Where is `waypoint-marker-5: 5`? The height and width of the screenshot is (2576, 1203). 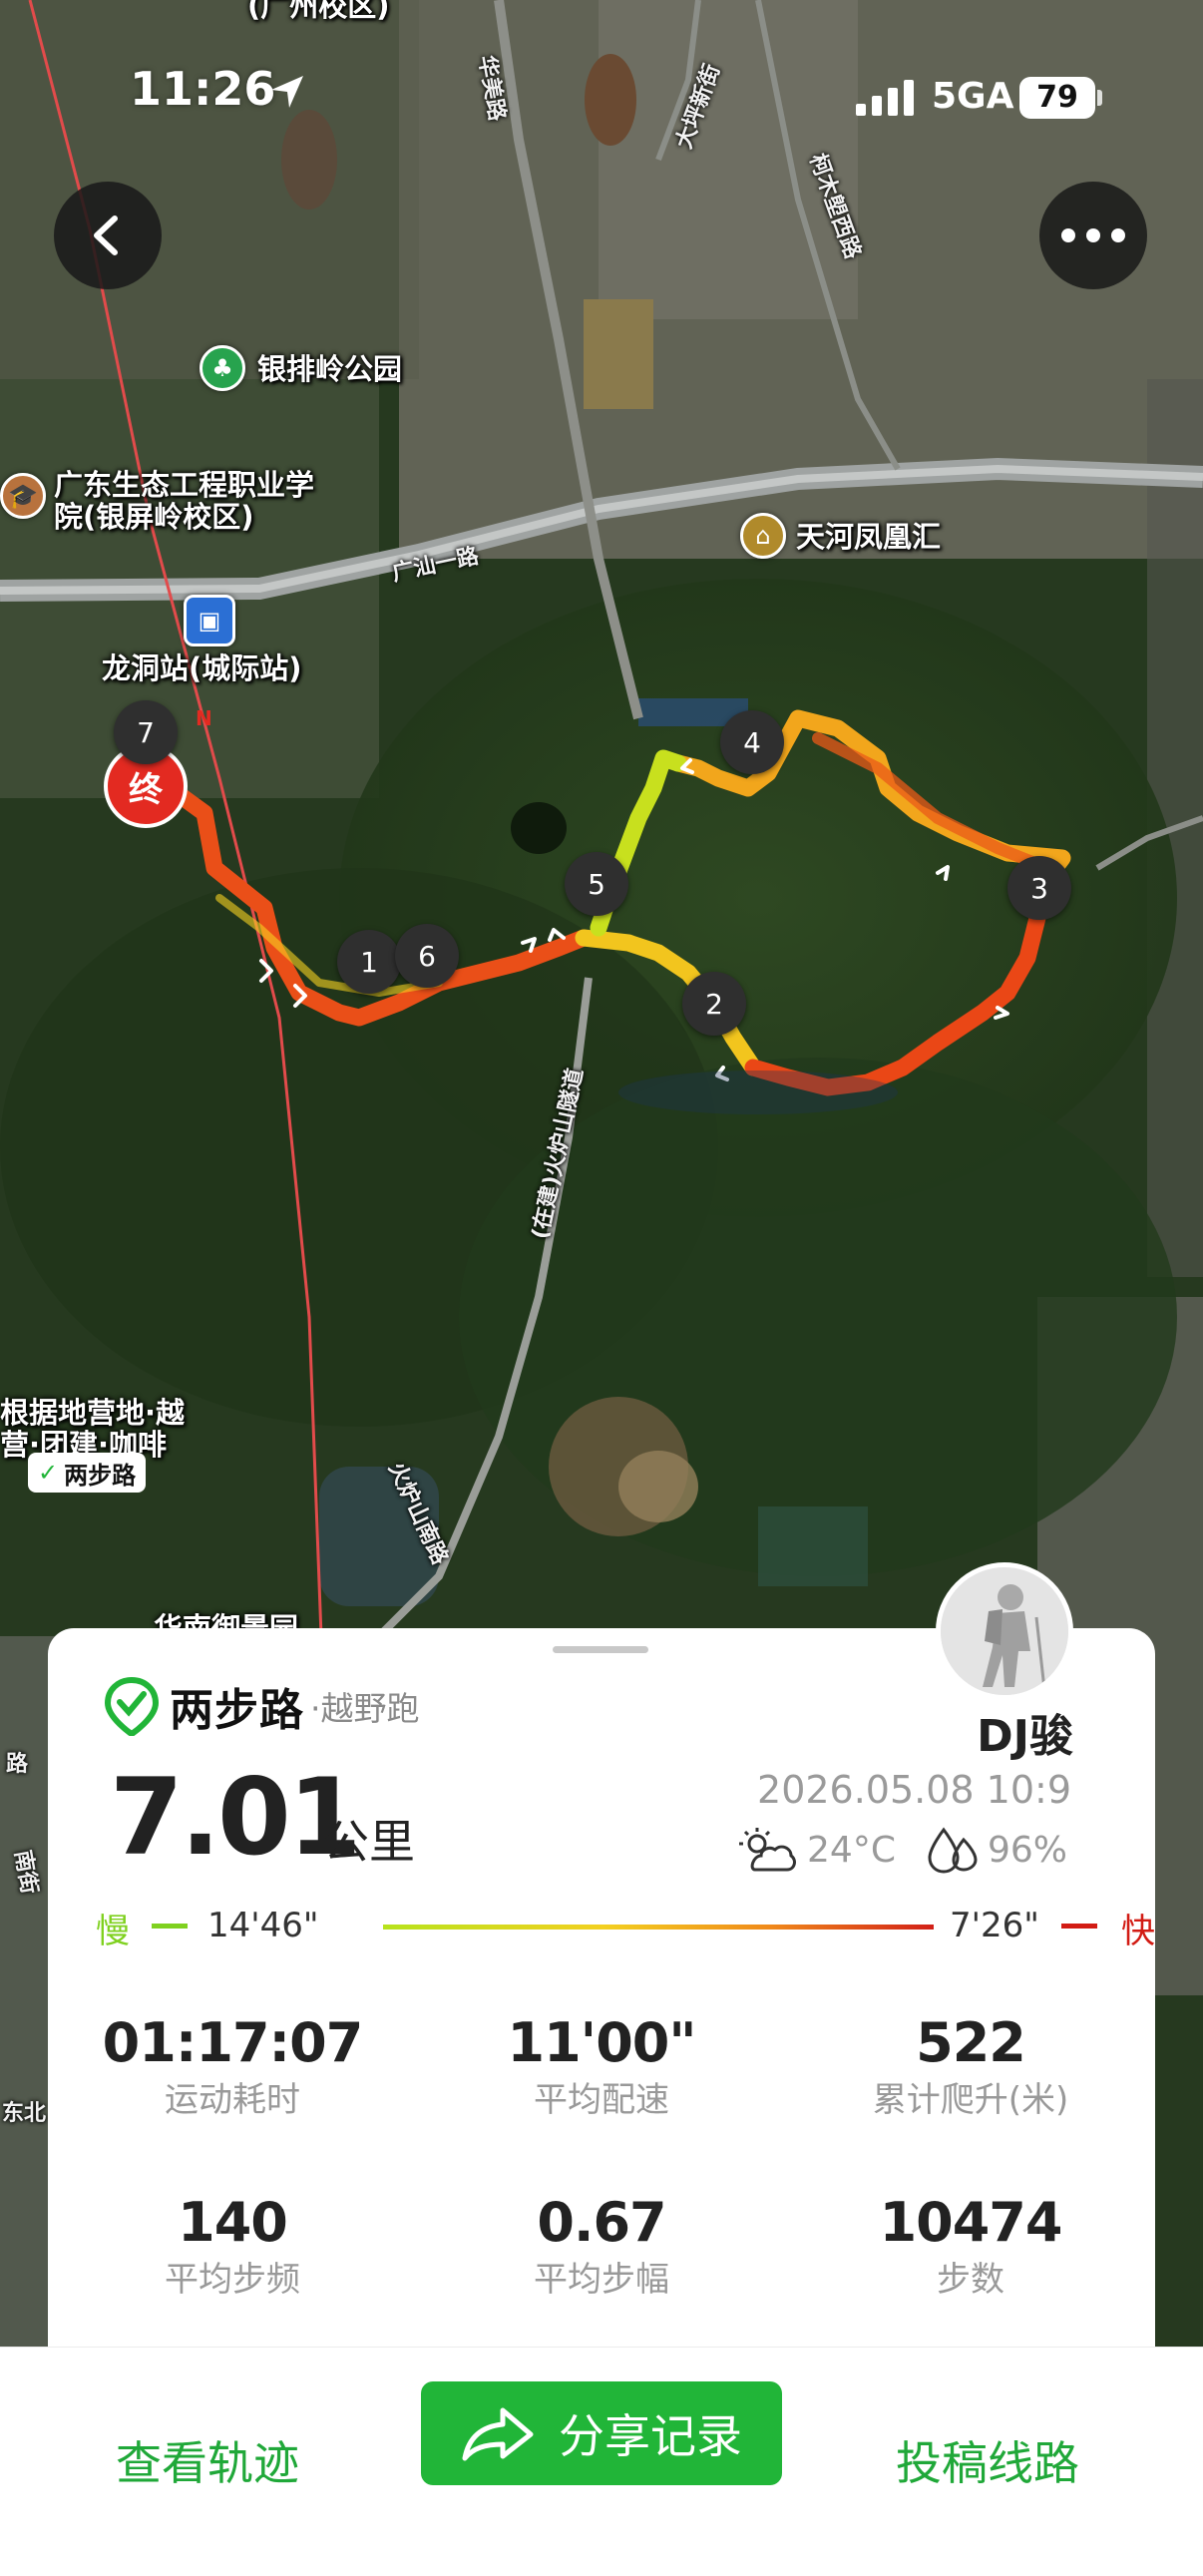 waypoint-marker-5: 5 is located at coordinates (596, 884).